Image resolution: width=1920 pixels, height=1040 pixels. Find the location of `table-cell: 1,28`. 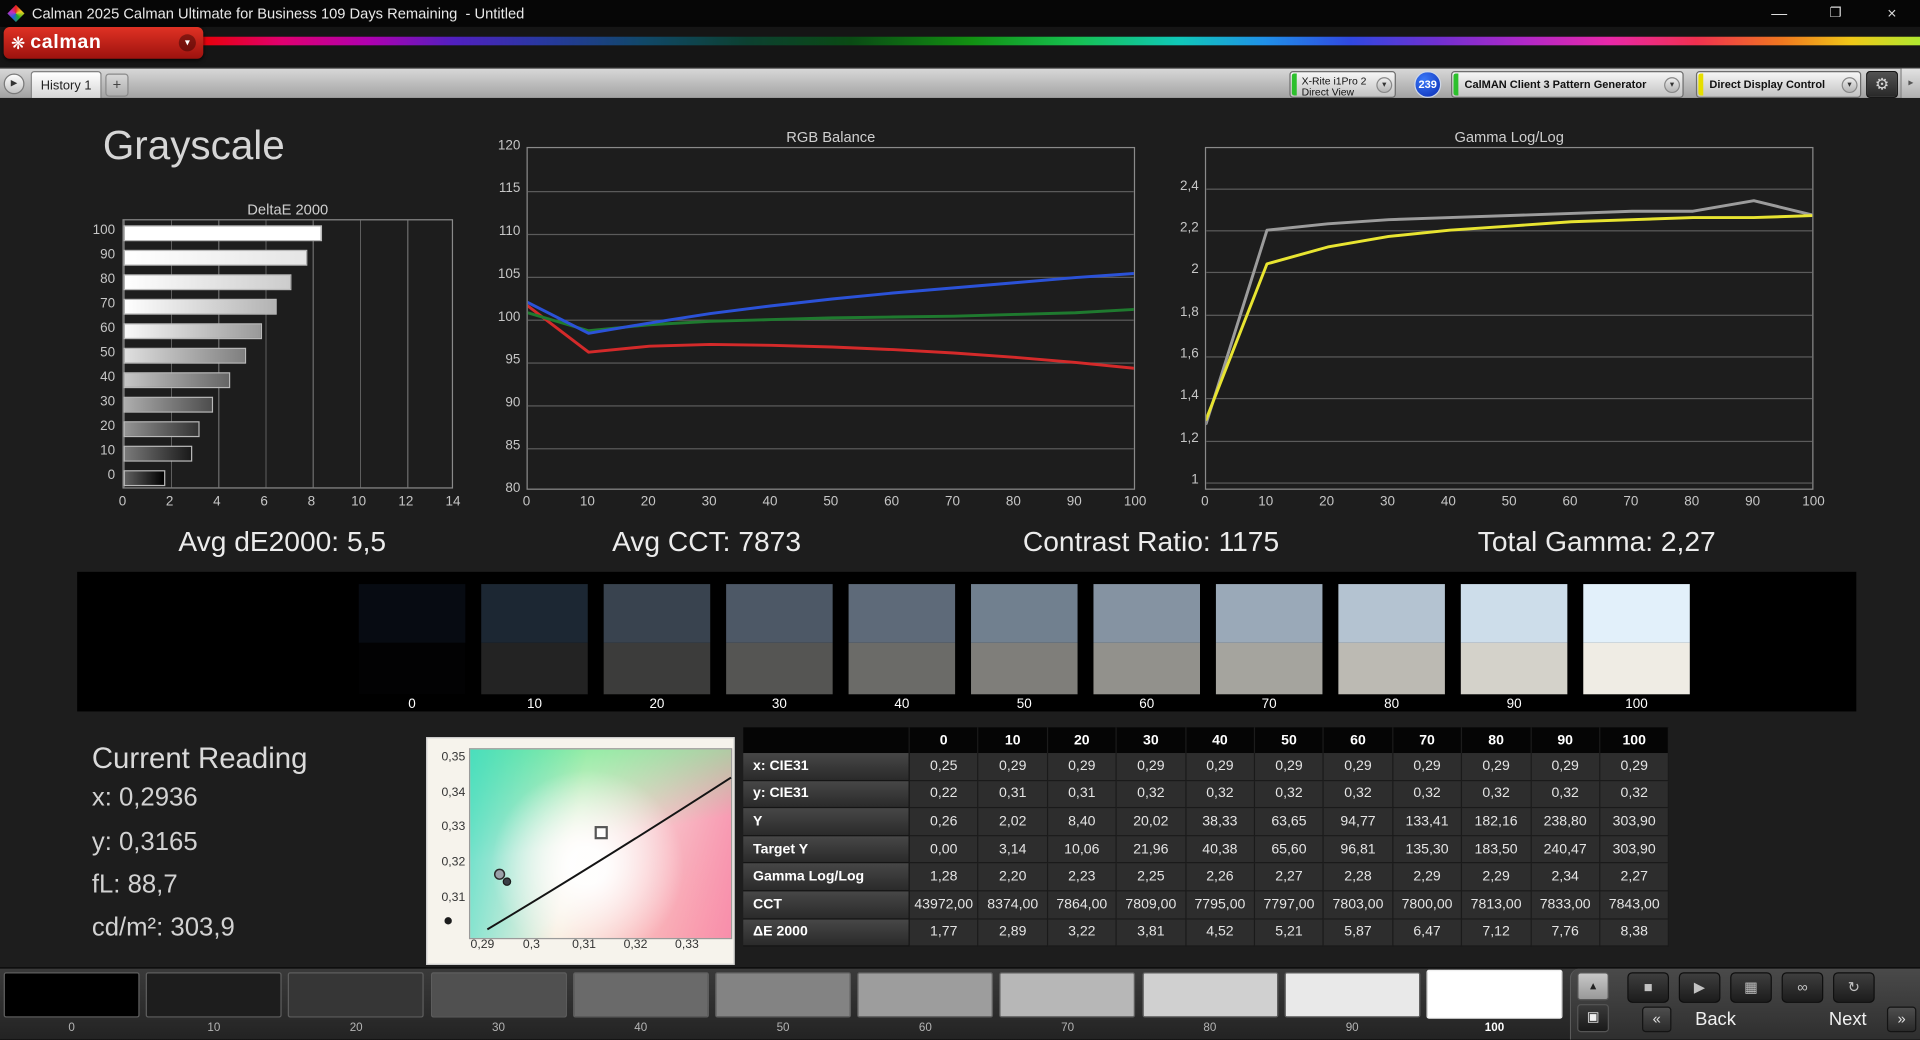

table-cell: 1,28 is located at coordinates (944, 877).